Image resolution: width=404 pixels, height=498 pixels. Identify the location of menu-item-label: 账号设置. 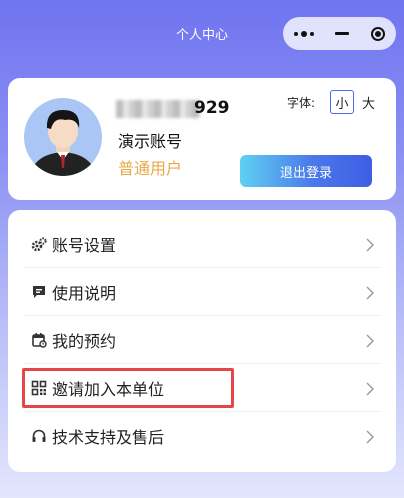
(84, 245).